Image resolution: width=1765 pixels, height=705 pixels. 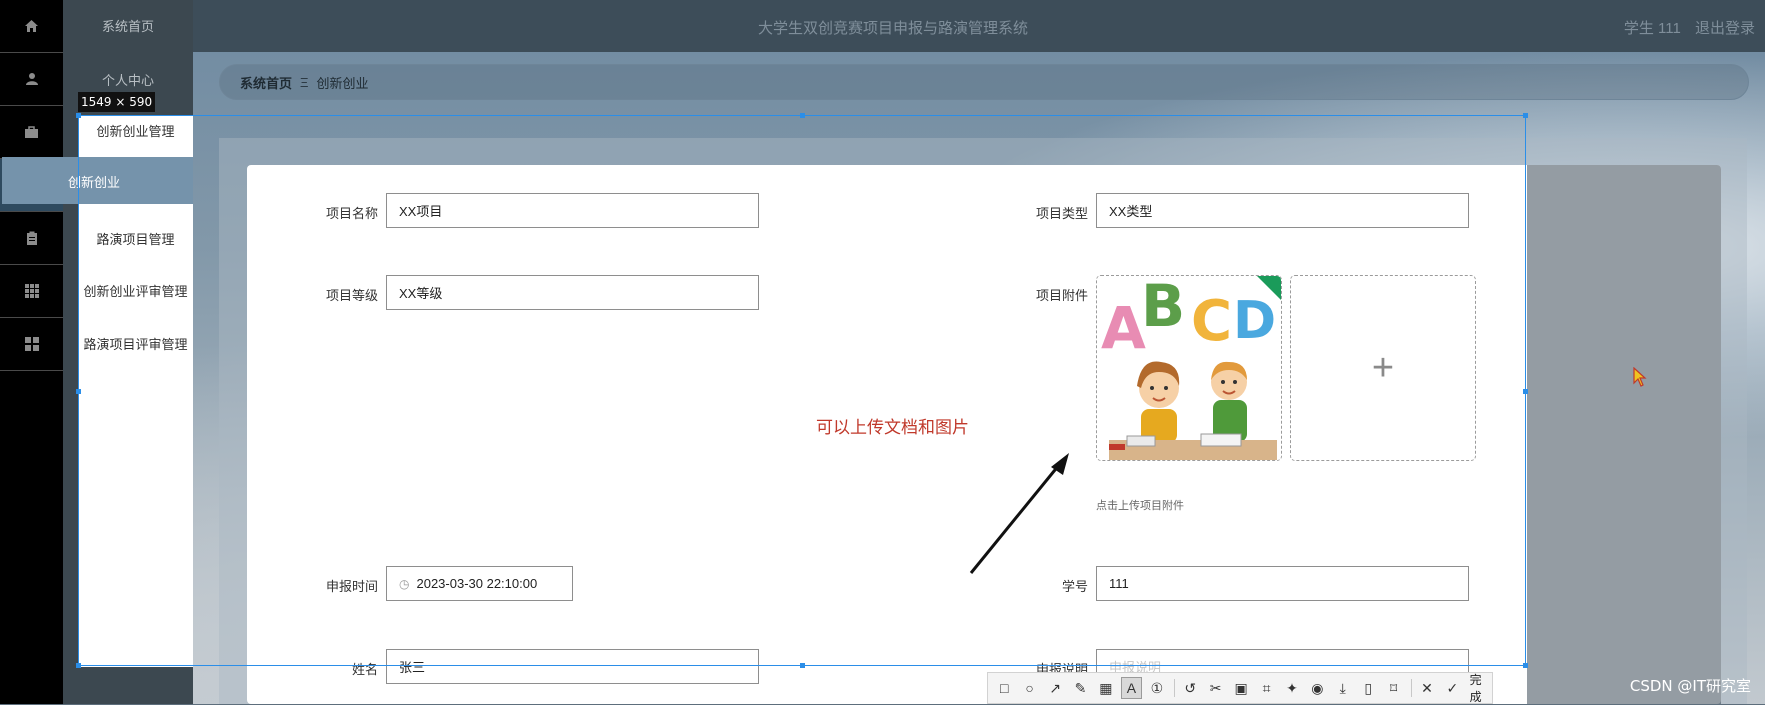 What do you see at coordinates (351, 295) in the screenshot?
I see `label-project-level: 项目等级` at bounding box center [351, 295].